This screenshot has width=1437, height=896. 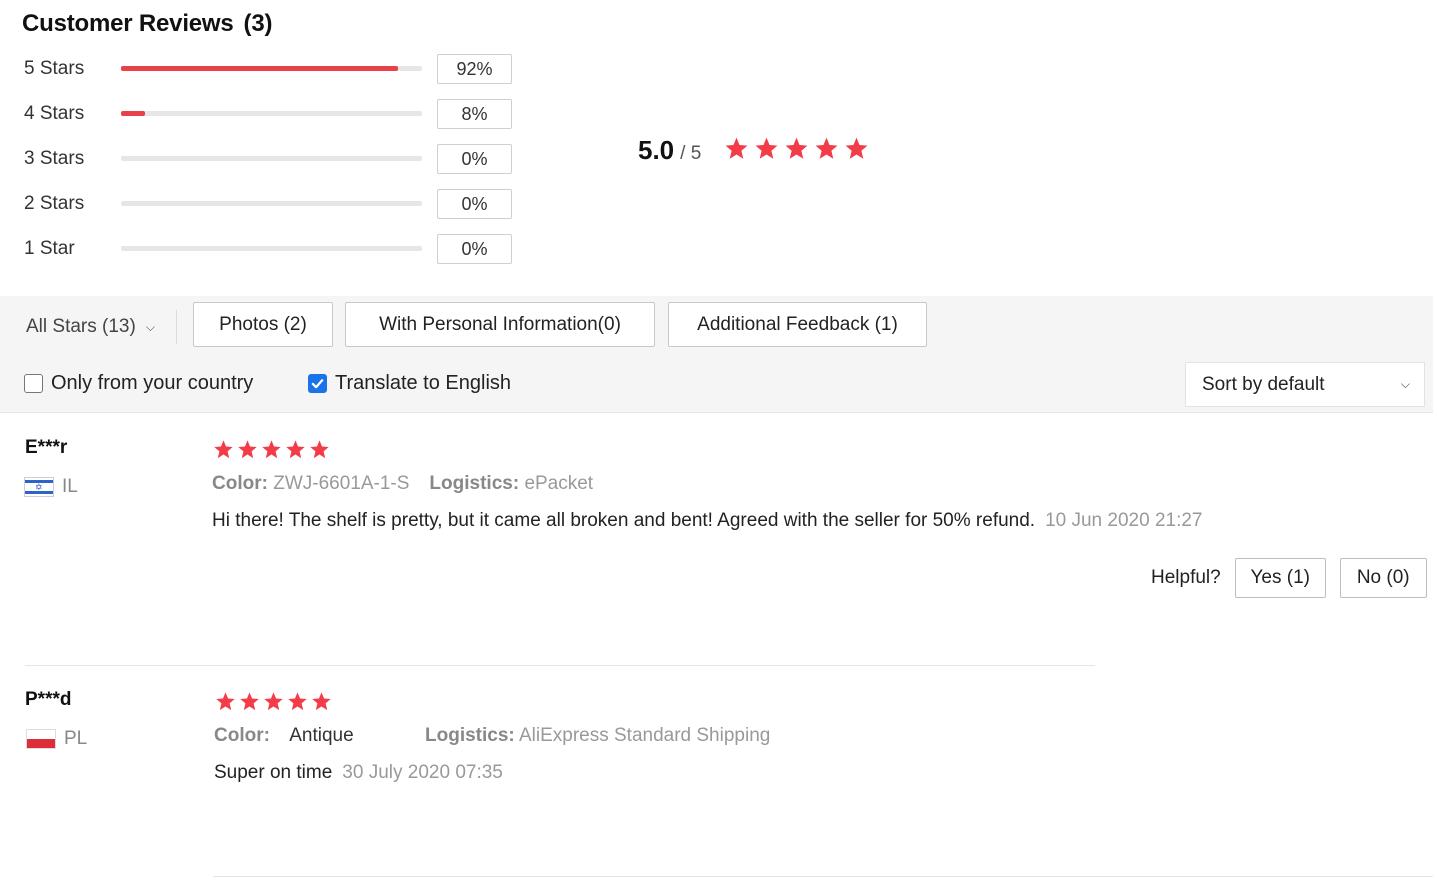 I want to click on logistics-value: ePacket, so click(x=559, y=483).